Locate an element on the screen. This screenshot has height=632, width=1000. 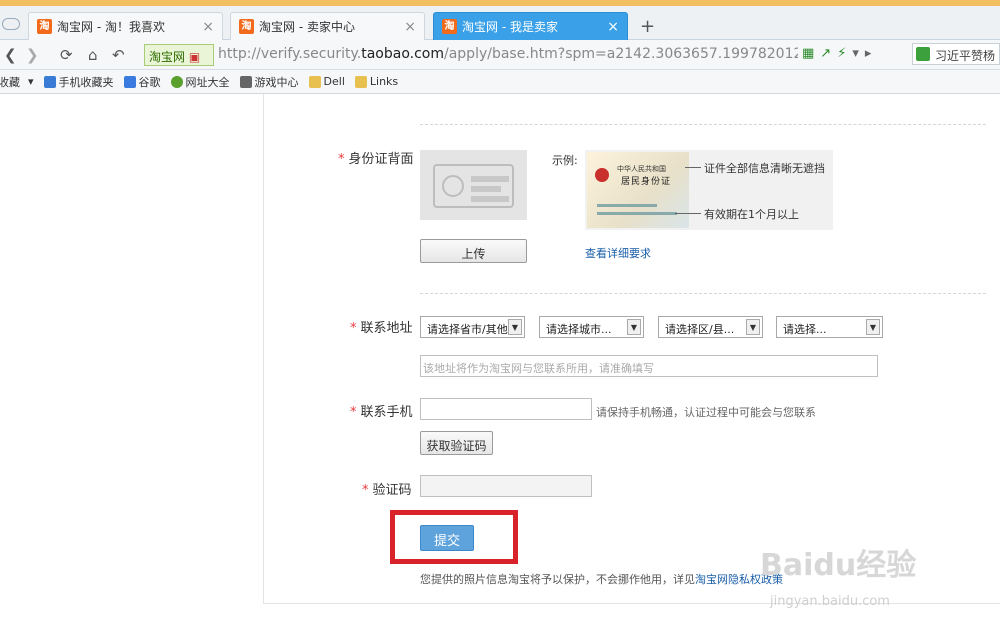
address-input: 该地址将作为淘宝网与您联系所用，请准确填写 is located at coordinates (649, 366).